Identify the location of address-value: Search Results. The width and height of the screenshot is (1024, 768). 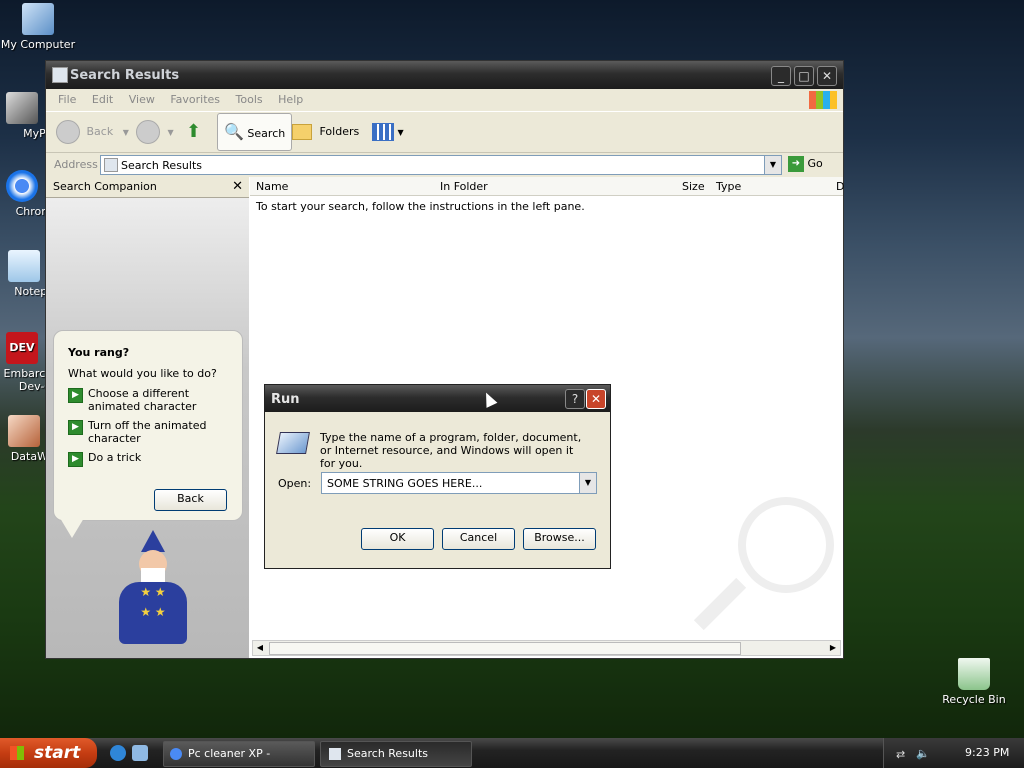
(162, 165).